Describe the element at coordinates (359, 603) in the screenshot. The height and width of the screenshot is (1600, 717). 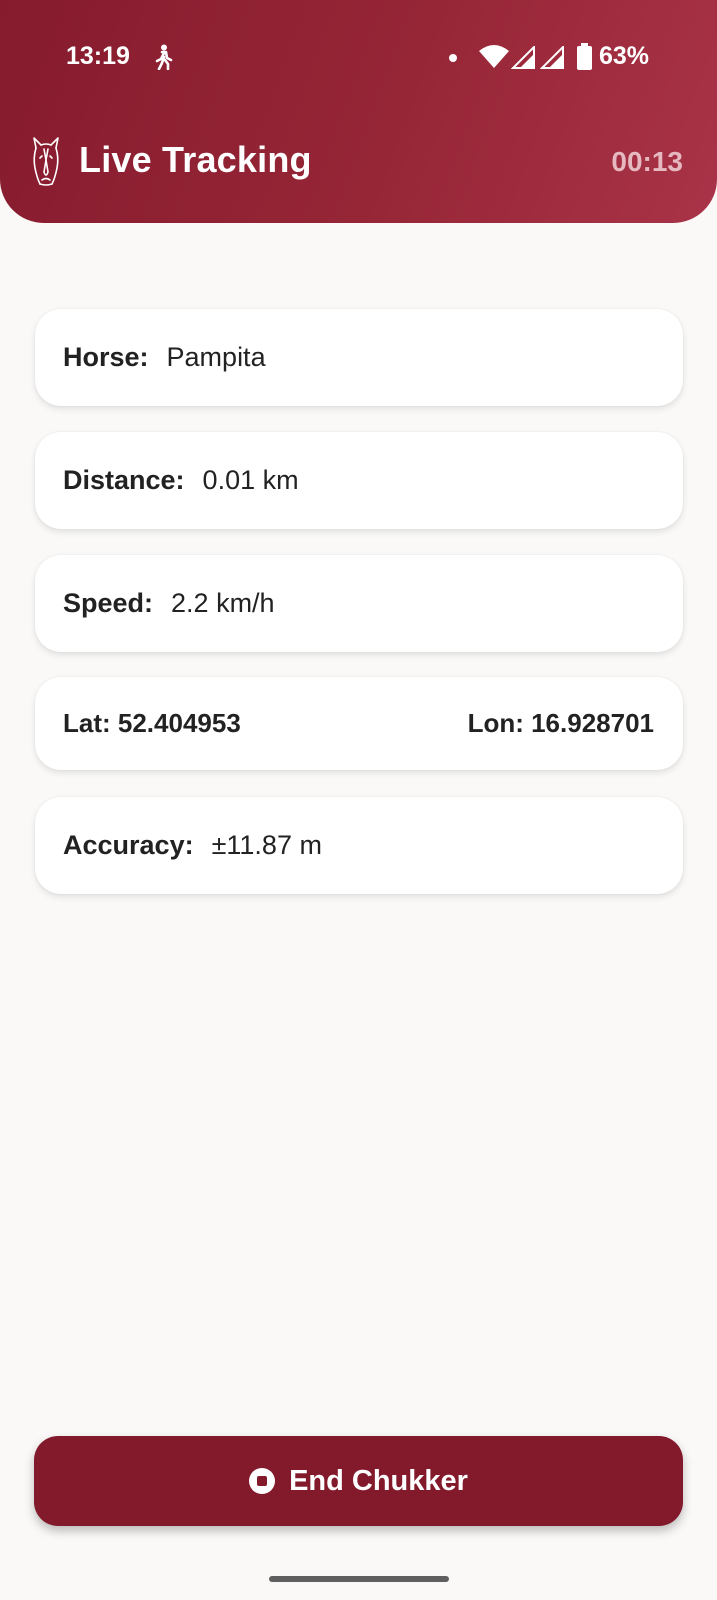
I see `speed-card: Speed: 2.2 km/h` at that location.